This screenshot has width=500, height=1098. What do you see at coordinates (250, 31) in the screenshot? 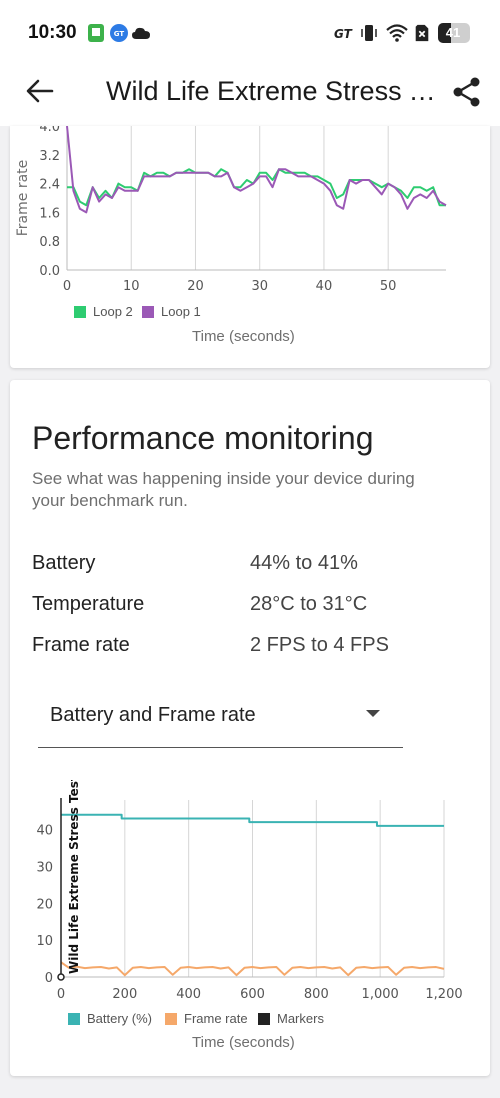
I see `status-bar: 10:30 GT GT 41` at bounding box center [250, 31].